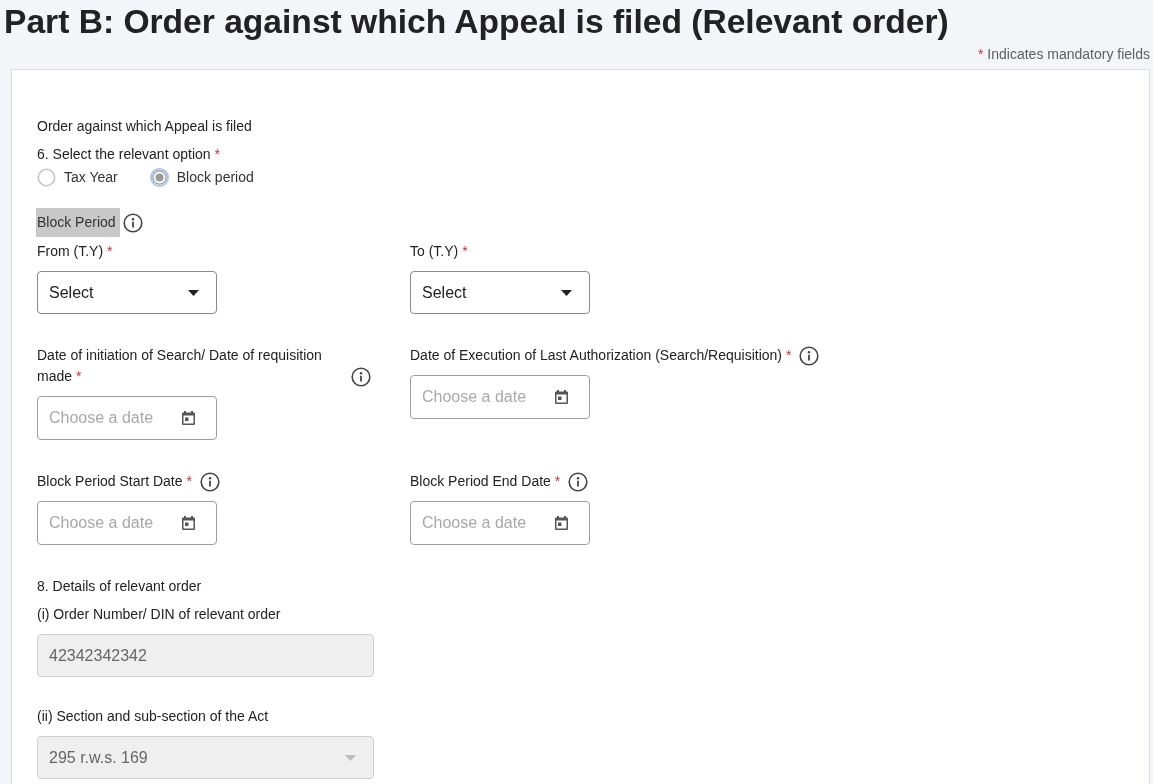 The image size is (1153, 784). What do you see at coordinates (439, 251) in the screenshot?
I see `field-label: To (T.Y) *` at bounding box center [439, 251].